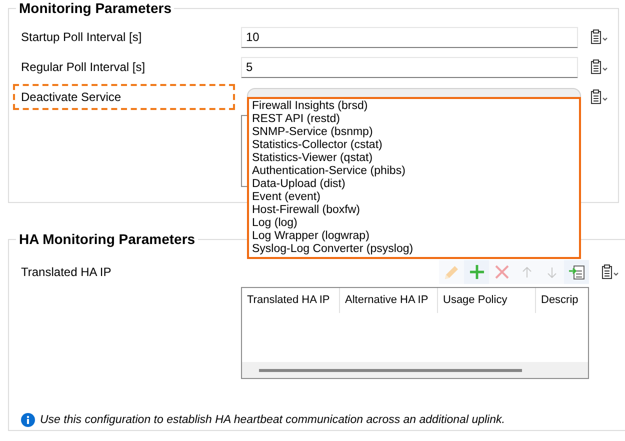 The image size is (625, 441). I want to click on column-header: Alternative HA IP, so click(389, 300).